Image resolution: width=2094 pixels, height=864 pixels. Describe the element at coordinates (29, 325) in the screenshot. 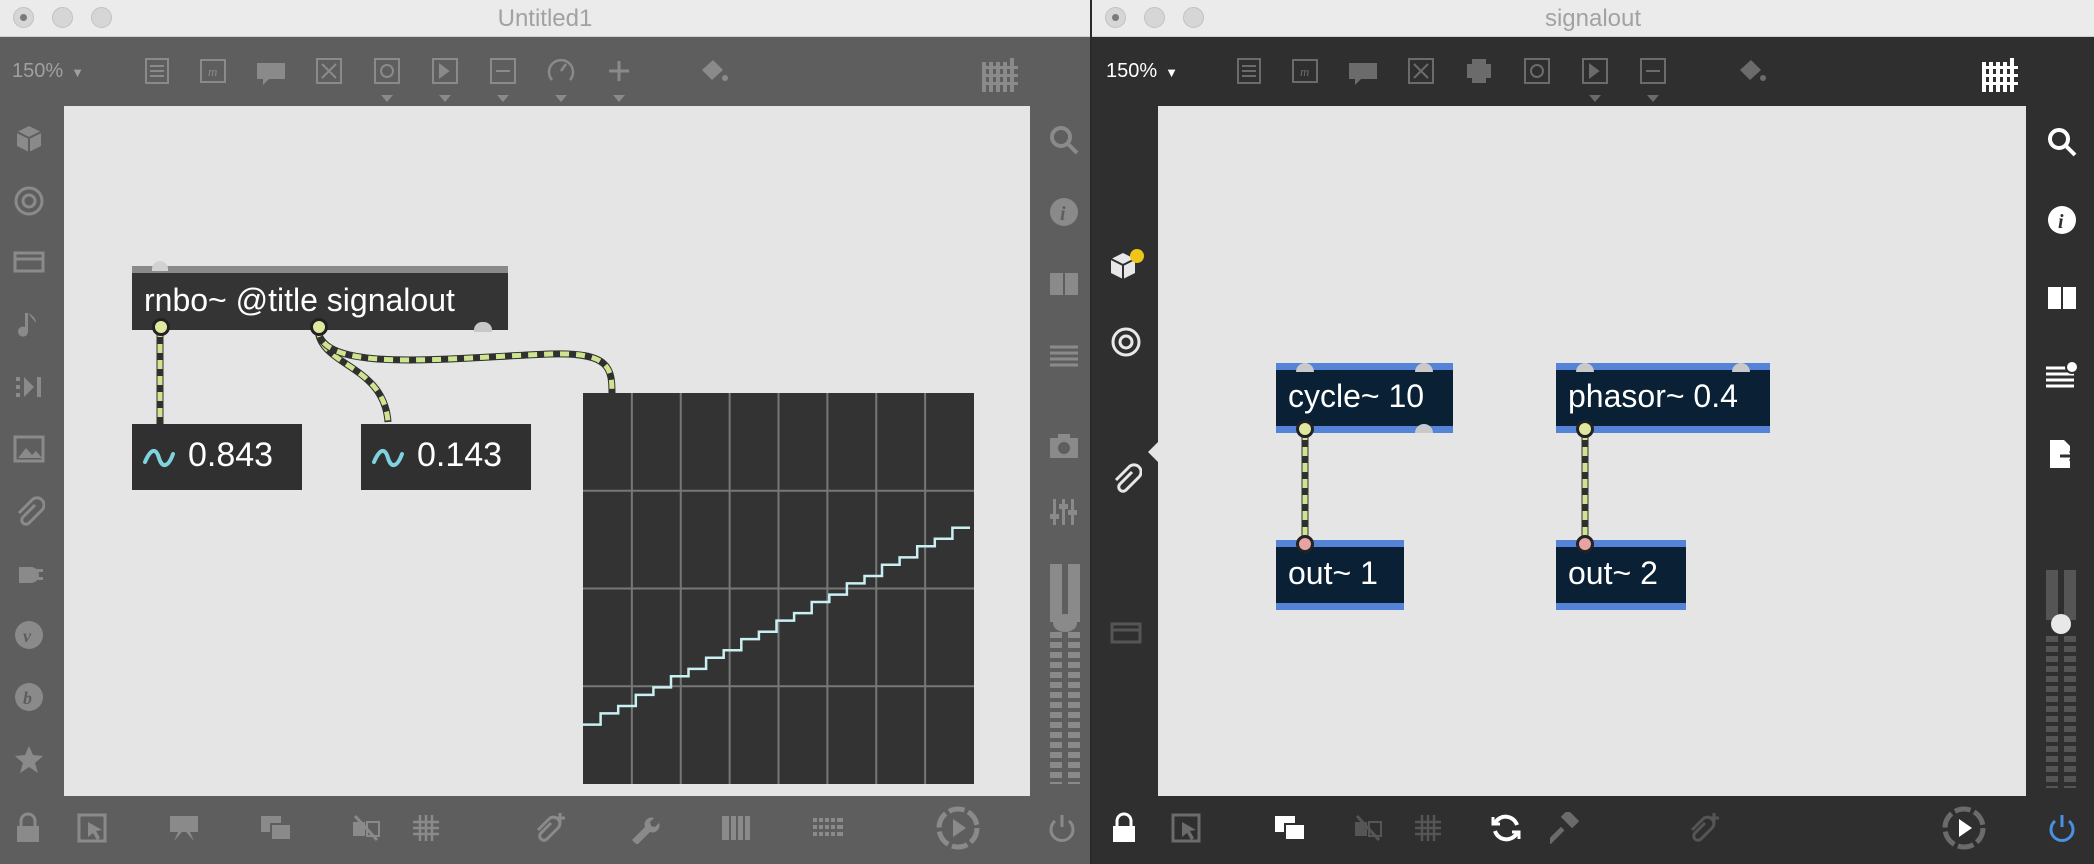

I see `music-note-icon` at that location.